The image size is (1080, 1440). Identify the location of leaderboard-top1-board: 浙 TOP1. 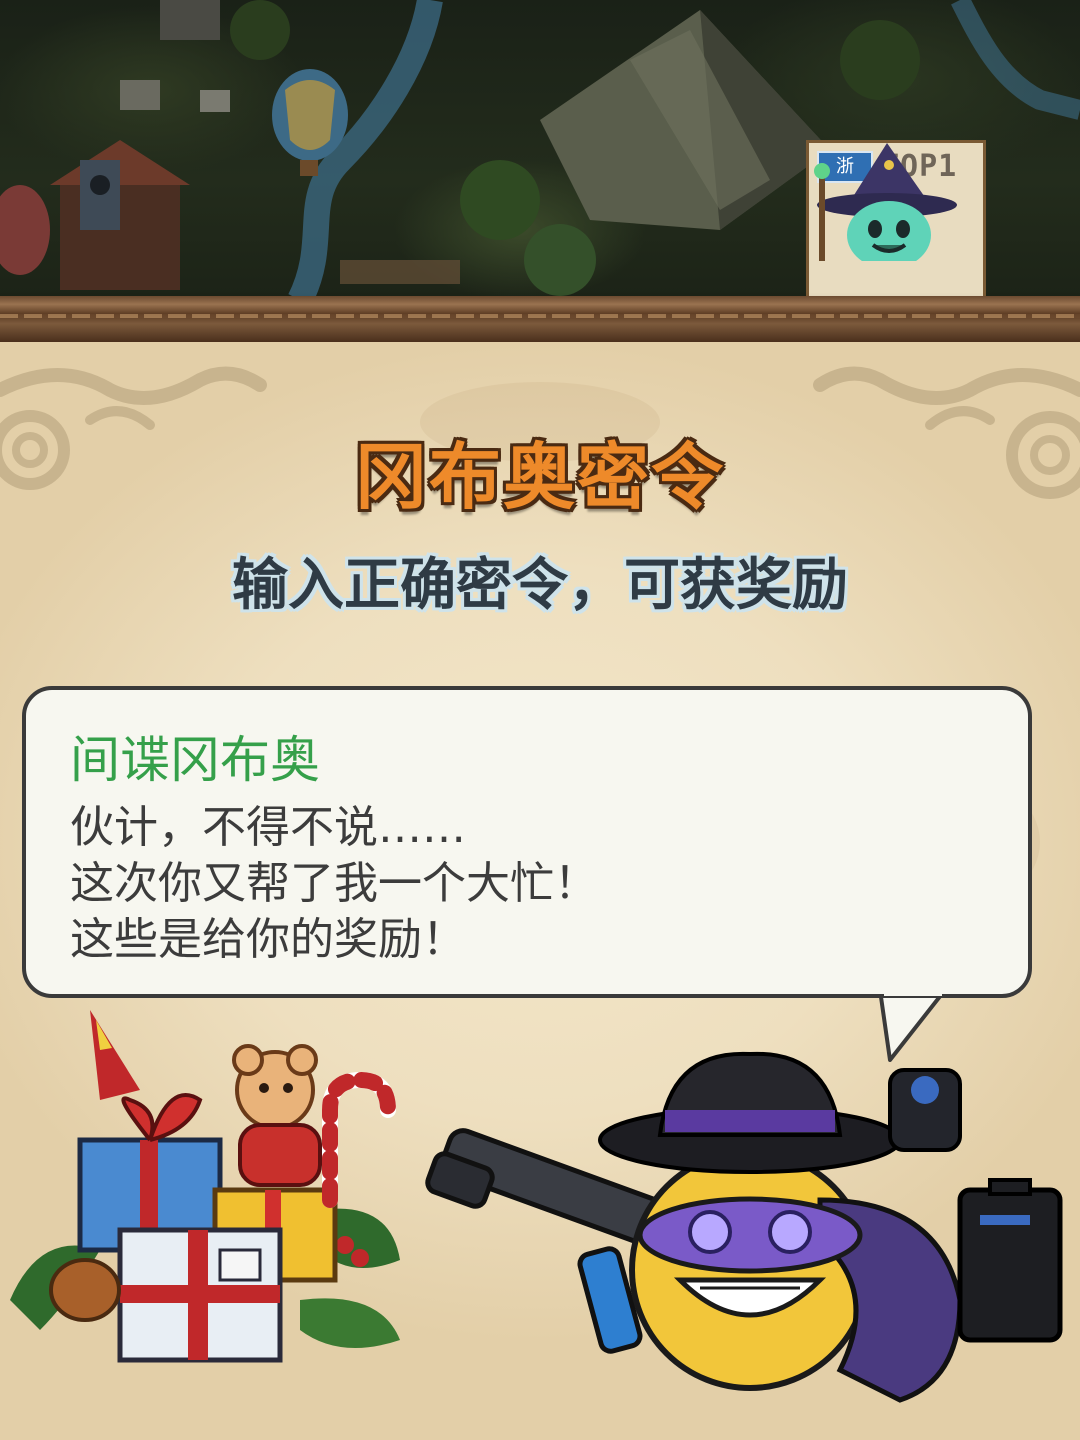
(896, 220).